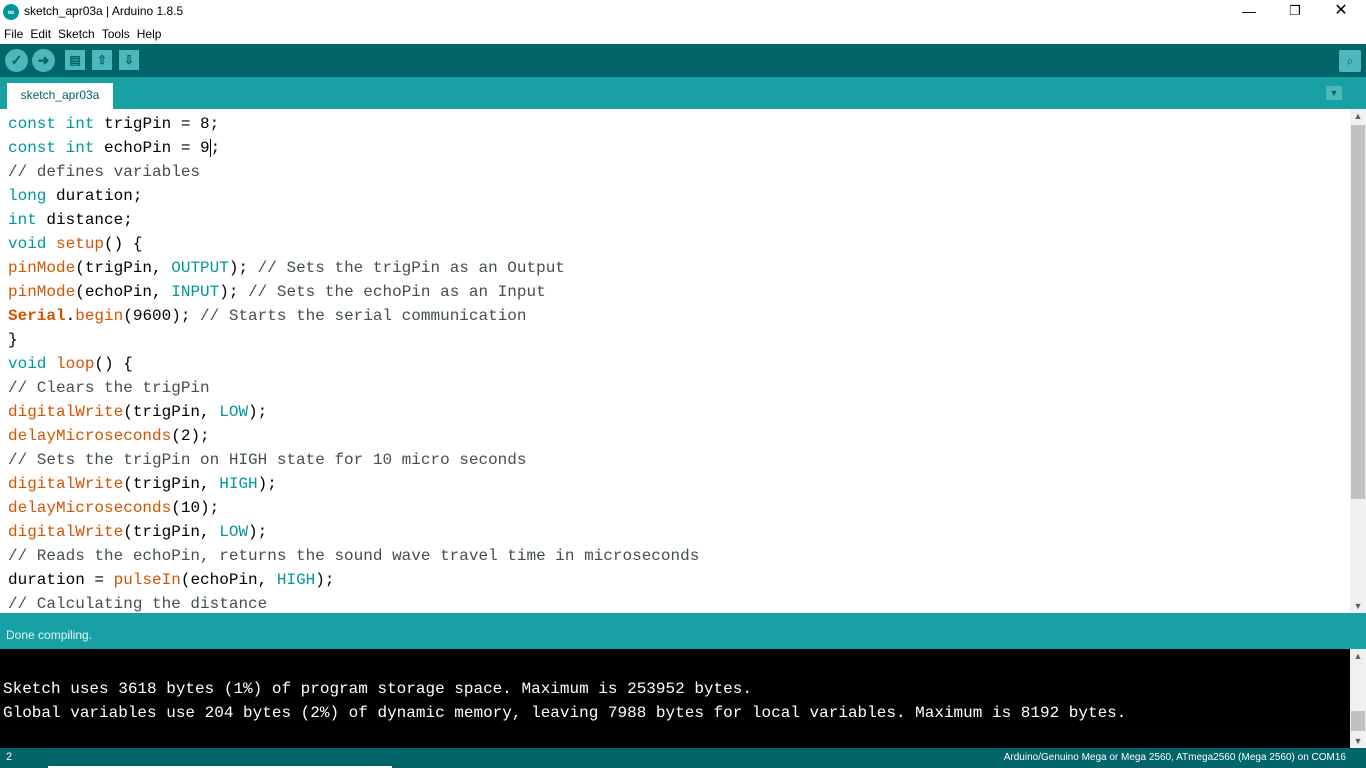 This screenshot has height=768, width=1366. I want to click on code-token: begin, so click(99, 316).